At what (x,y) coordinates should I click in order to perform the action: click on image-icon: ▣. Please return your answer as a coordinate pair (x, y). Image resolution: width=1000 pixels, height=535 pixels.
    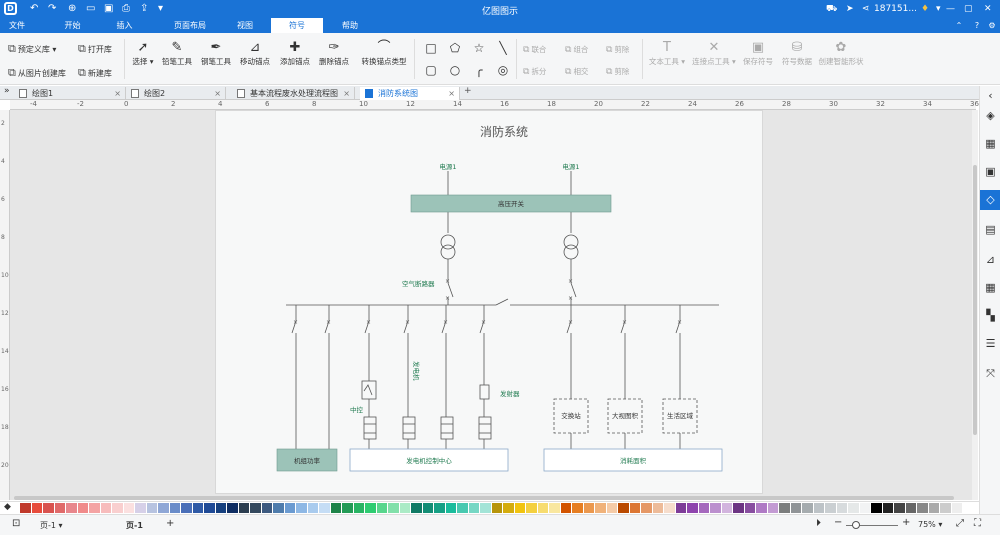
    Looking at the image, I should click on (990, 172).